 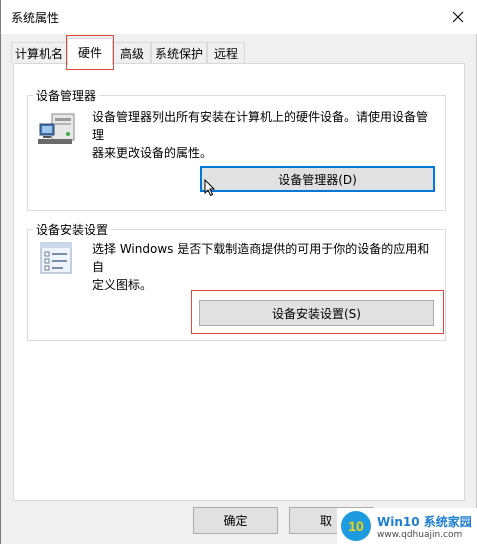 What do you see at coordinates (260, 135) in the screenshot?
I see `device-manager-description: 设备管理器列出所有安装在计算机上的硬件设备。请使用设备管理 器来更改设备的属性。` at bounding box center [260, 135].